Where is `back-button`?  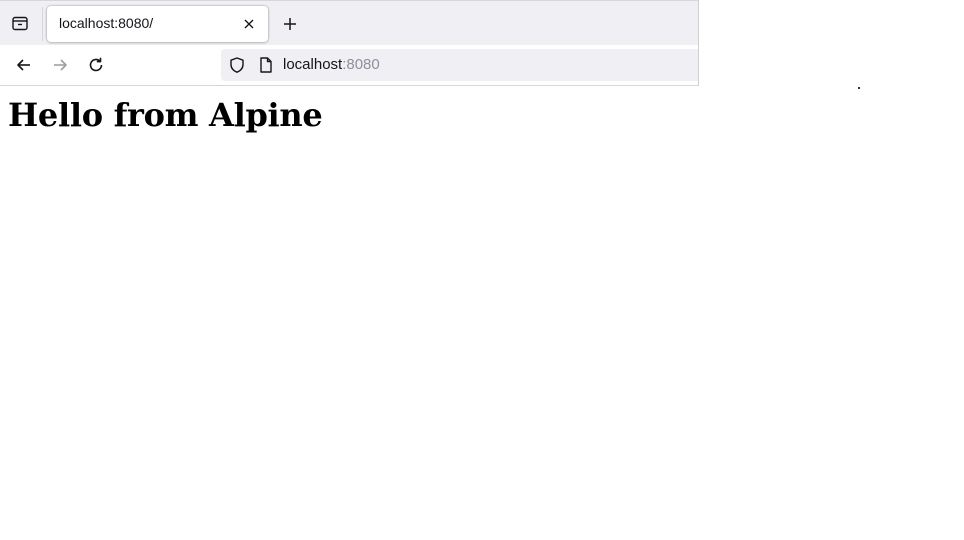
back-button is located at coordinates (24, 65).